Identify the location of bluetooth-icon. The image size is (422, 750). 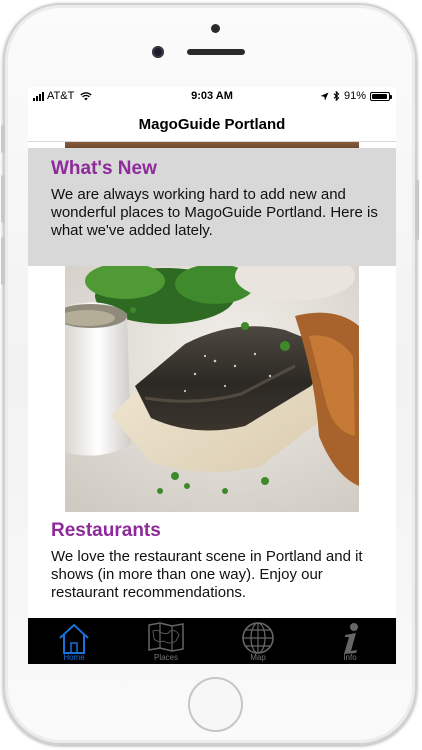
(336, 96).